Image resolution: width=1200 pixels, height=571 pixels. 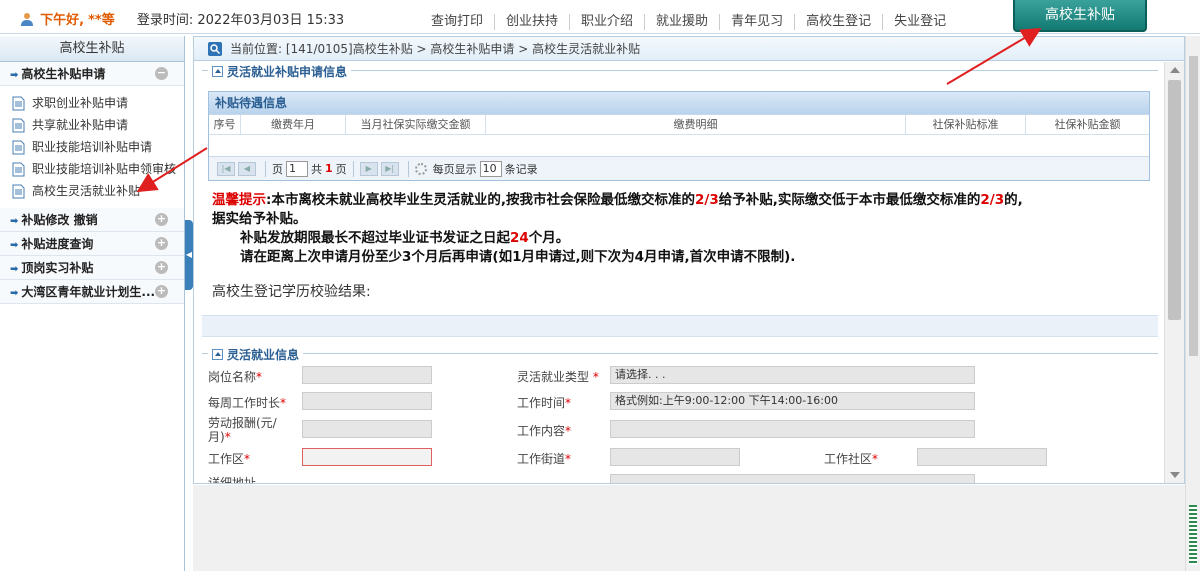 What do you see at coordinates (792, 478) in the screenshot?
I see `address-input` at bounding box center [792, 478].